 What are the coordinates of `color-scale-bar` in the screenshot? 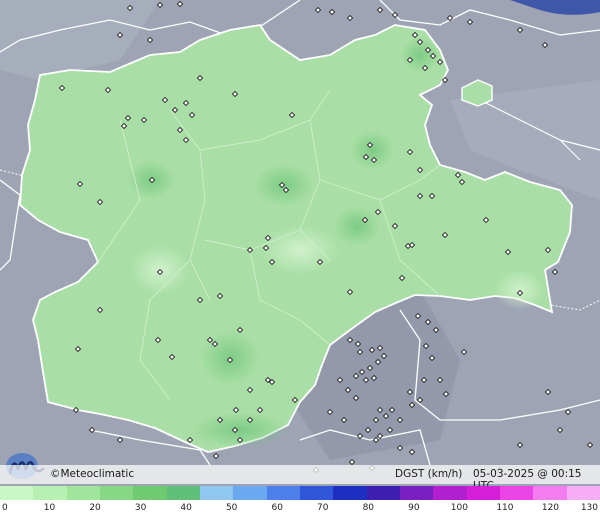 It's located at (300, 493).